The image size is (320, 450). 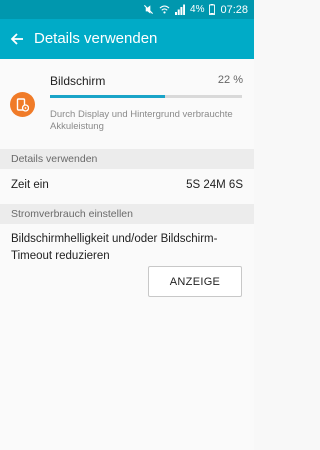 What do you see at coordinates (197, 9) in the screenshot?
I see `battery-percent: 4%` at bounding box center [197, 9].